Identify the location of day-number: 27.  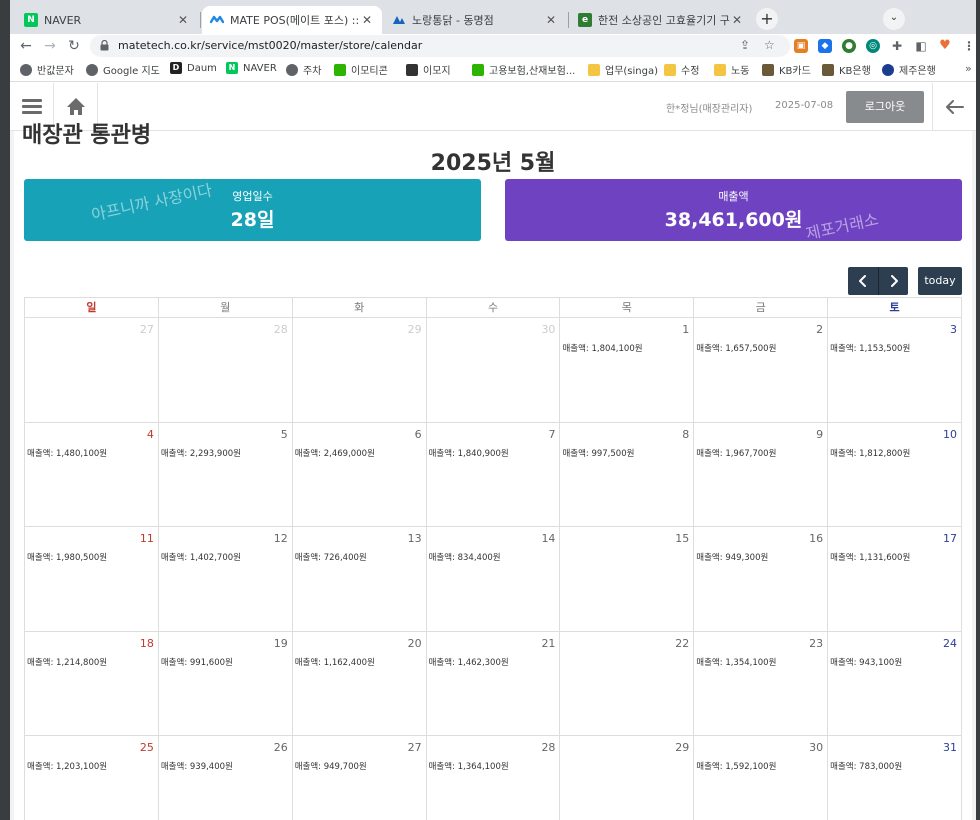
(146, 329).